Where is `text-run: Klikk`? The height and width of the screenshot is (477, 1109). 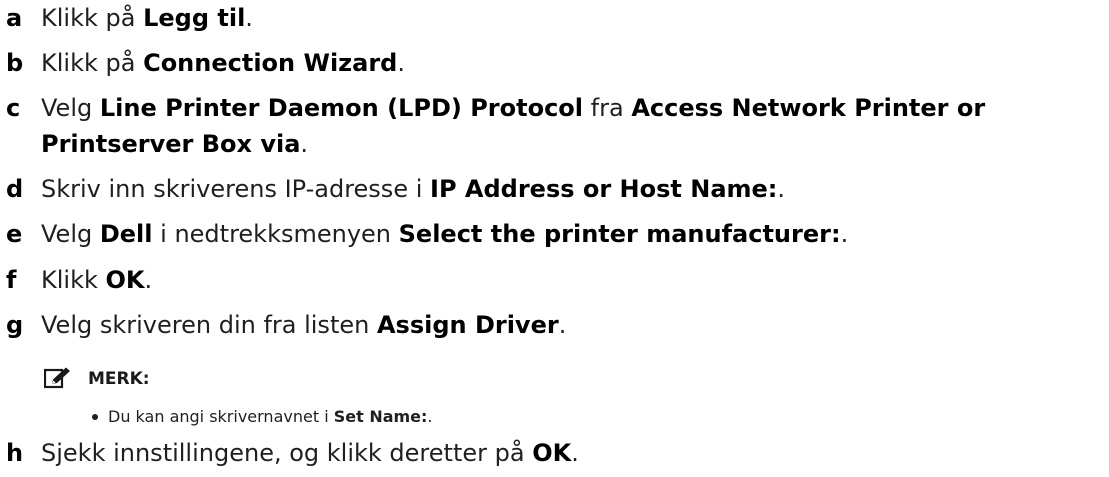 text-run: Klikk is located at coordinates (73, 280).